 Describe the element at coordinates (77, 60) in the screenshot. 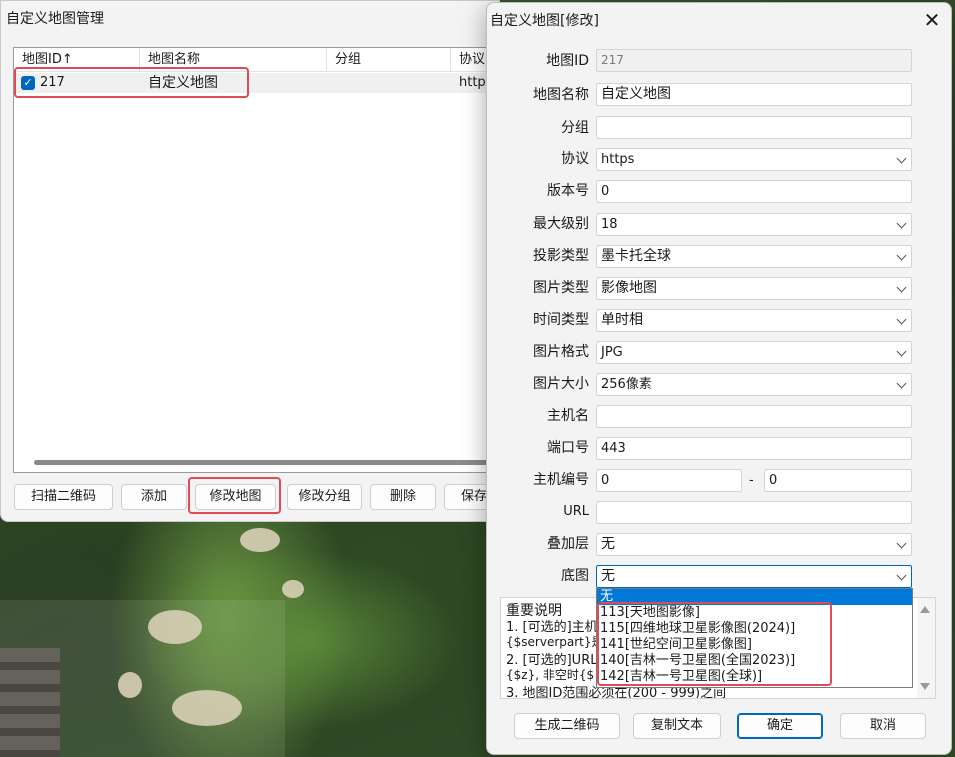

I see `column-header-map-id: 地图ID↑` at that location.